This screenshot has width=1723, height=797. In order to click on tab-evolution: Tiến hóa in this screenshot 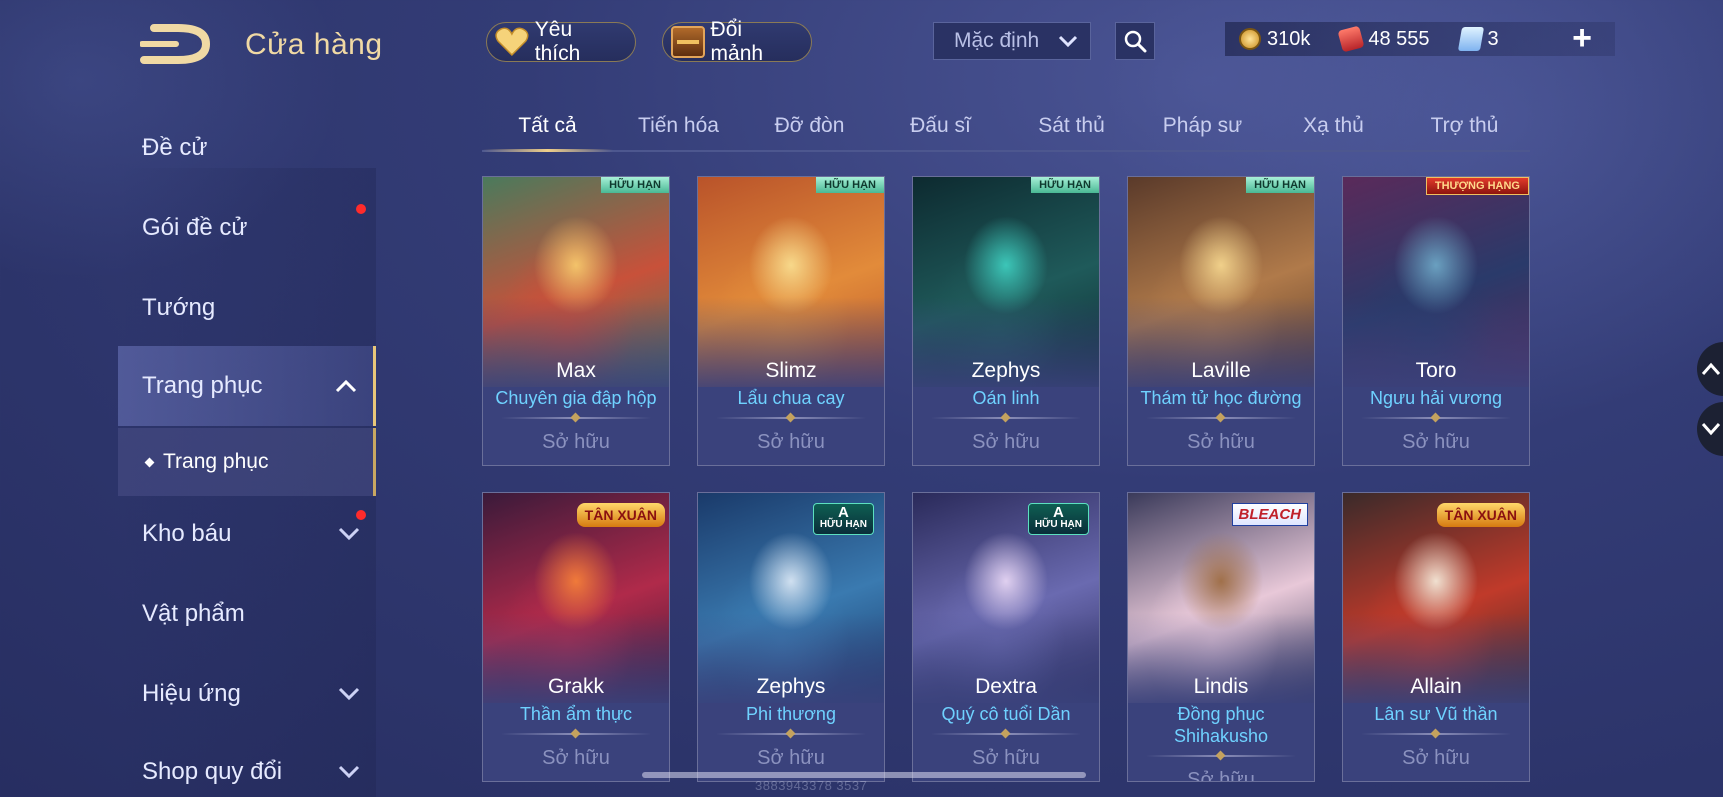, I will do `click(678, 127)`.